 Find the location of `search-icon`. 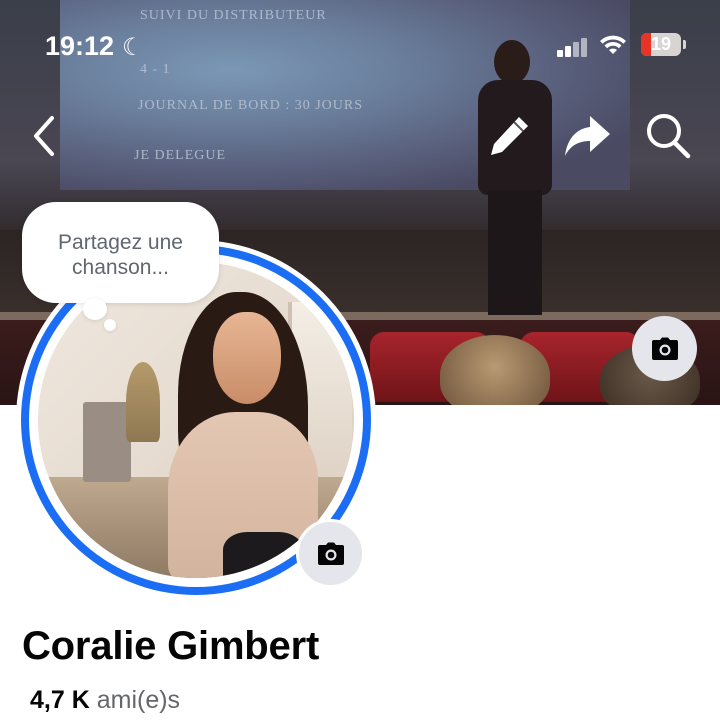

search-icon is located at coordinates (669, 136).